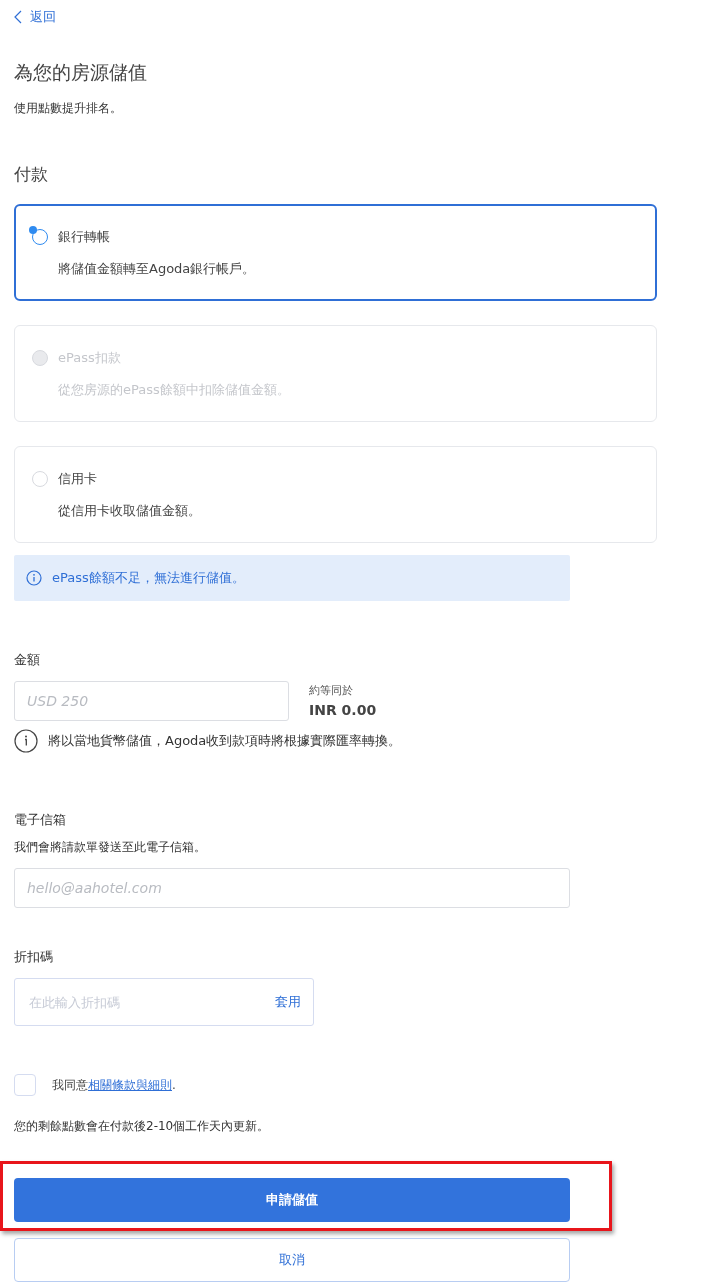 This screenshot has width=703, height=1287. I want to click on checkbox, so click(25, 1085).